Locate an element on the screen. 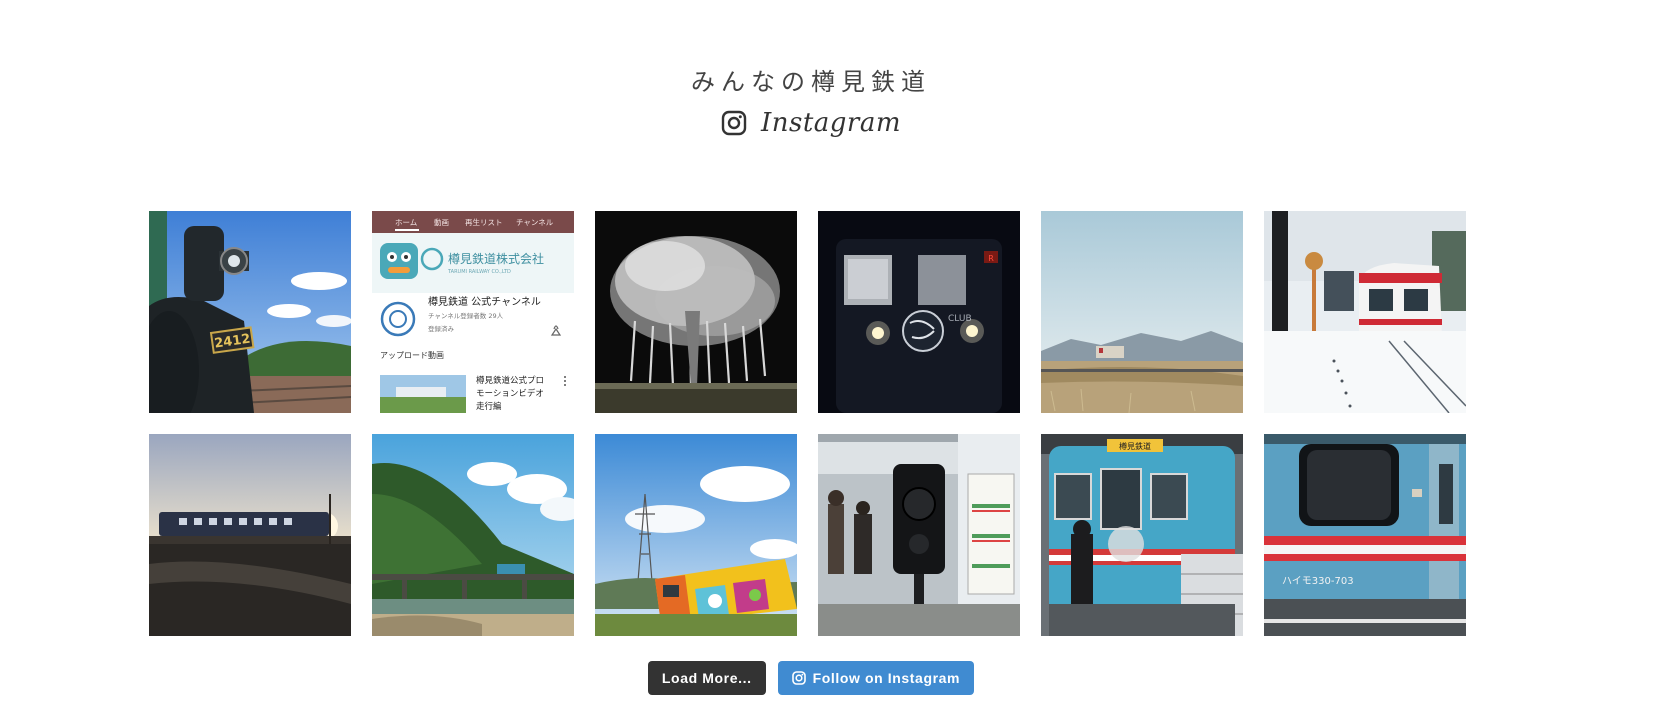  page-title: みんなの樽見鉄道 is located at coordinates (811, 82).